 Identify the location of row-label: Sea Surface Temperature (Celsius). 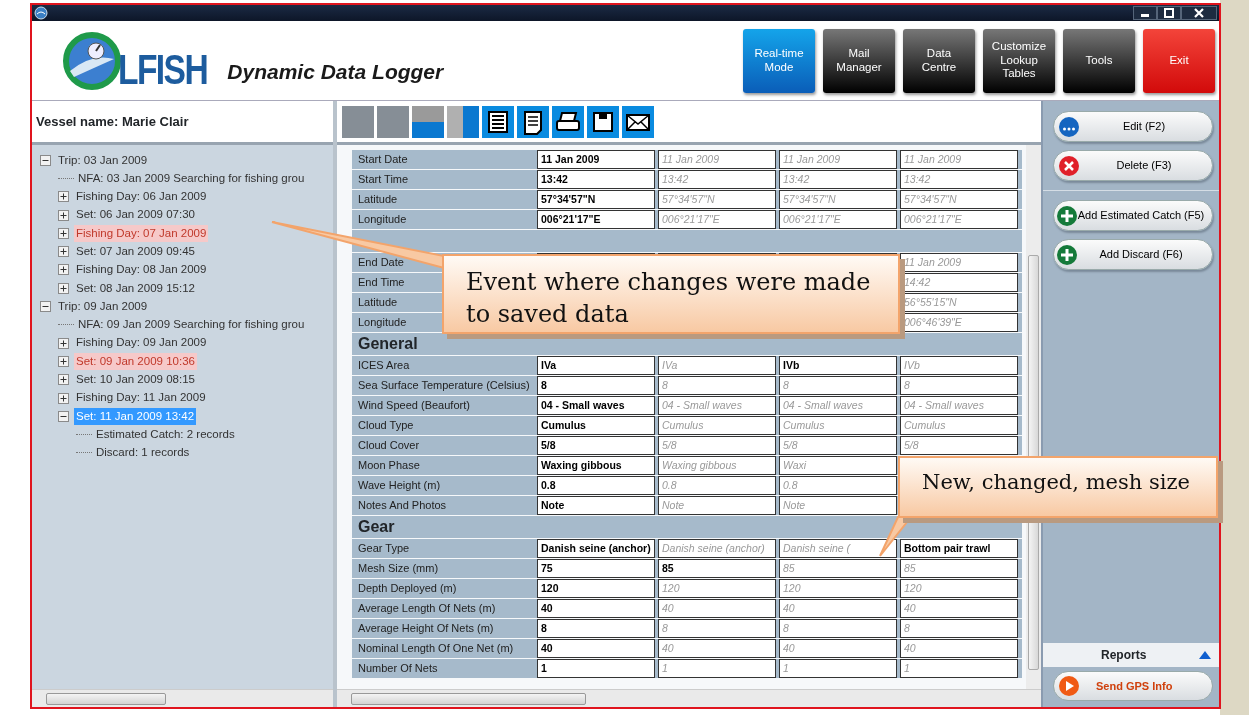
(444, 385).